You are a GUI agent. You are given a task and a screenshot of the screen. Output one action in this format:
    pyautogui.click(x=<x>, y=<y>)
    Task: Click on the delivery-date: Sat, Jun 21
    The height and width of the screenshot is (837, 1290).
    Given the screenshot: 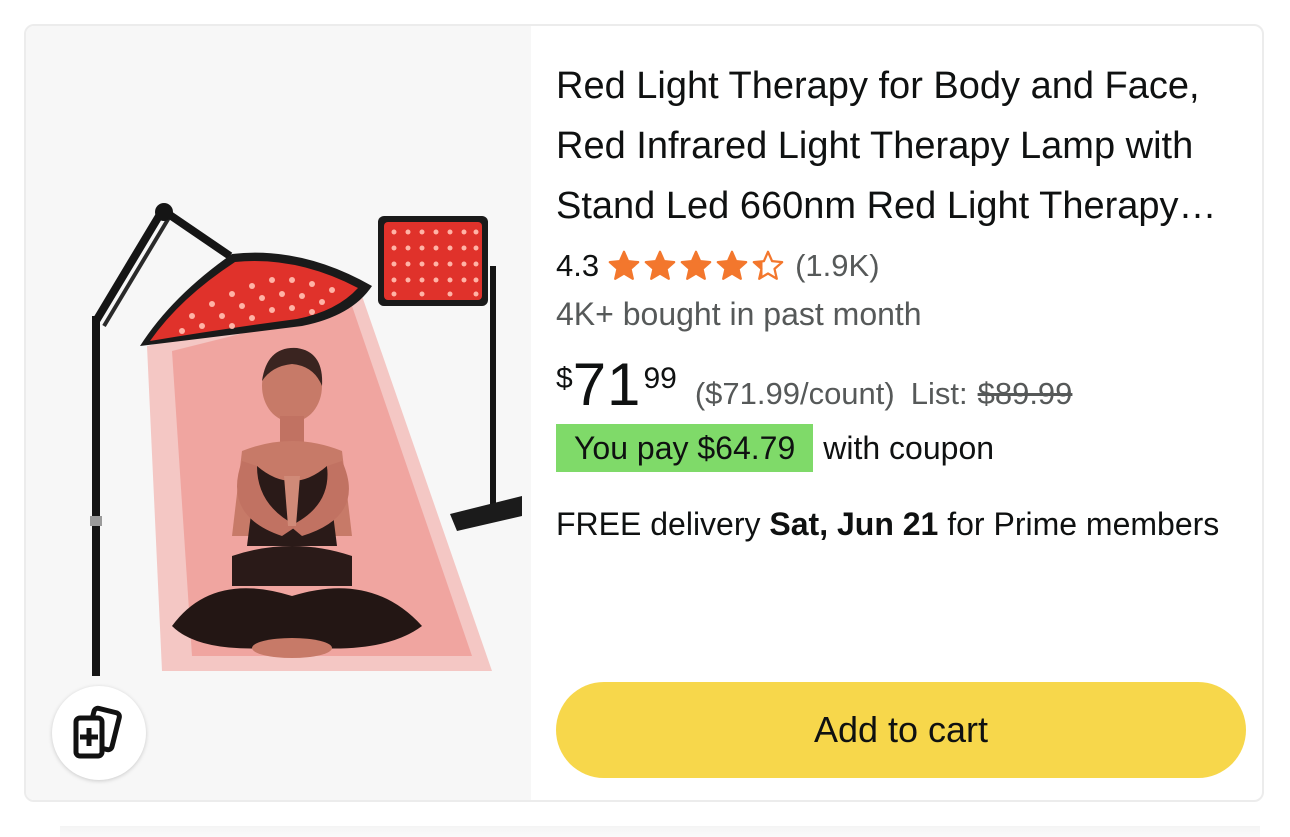 What is the action you would take?
    pyautogui.click(x=854, y=524)
    